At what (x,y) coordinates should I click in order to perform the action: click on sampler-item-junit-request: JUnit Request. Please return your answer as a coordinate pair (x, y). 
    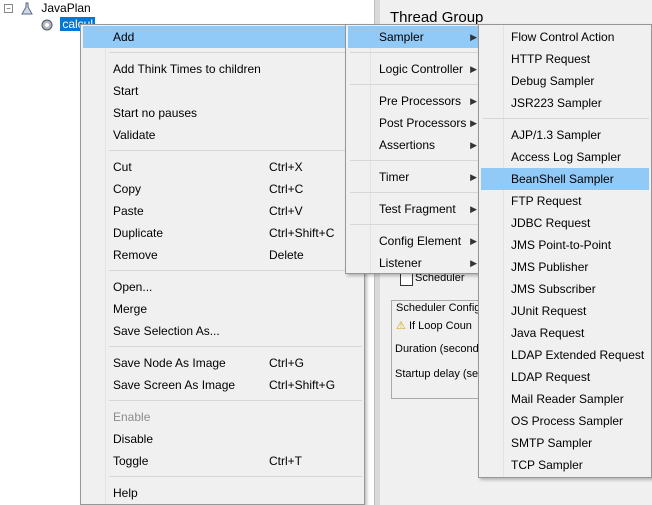
    Looking at the image, I should click on (565, 311).